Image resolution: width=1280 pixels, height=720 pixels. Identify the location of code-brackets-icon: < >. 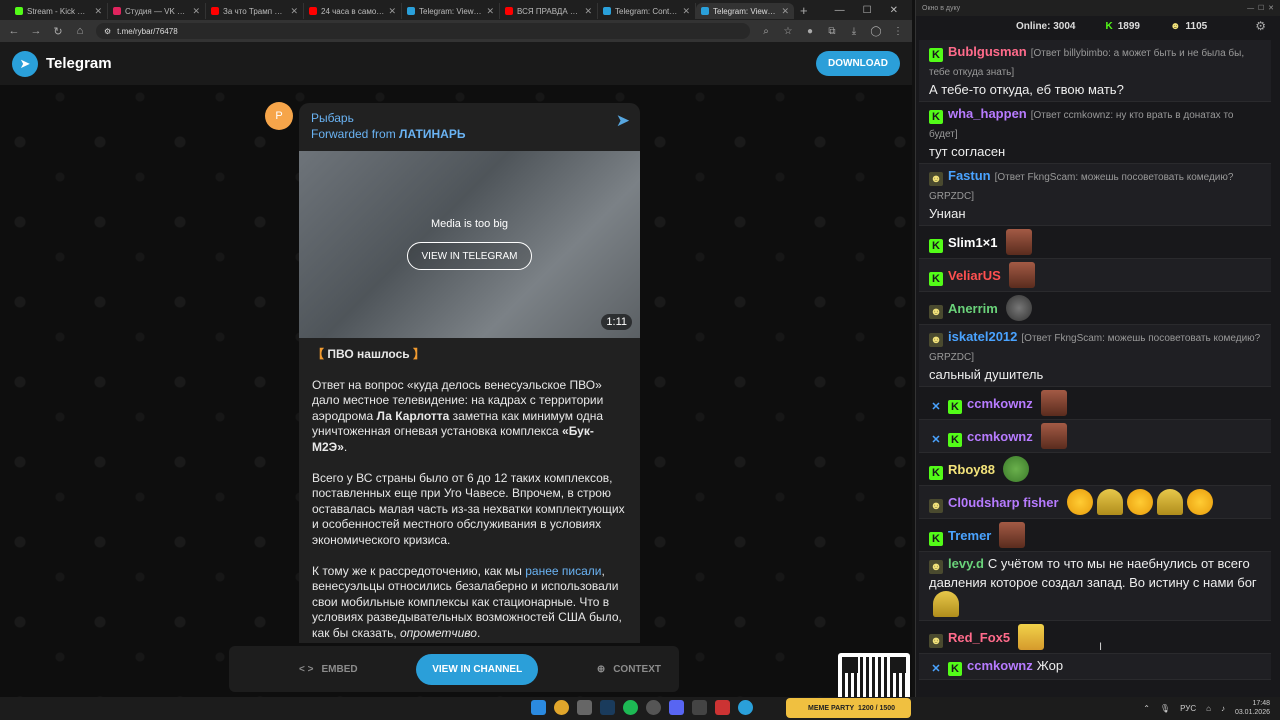
(306, 669).